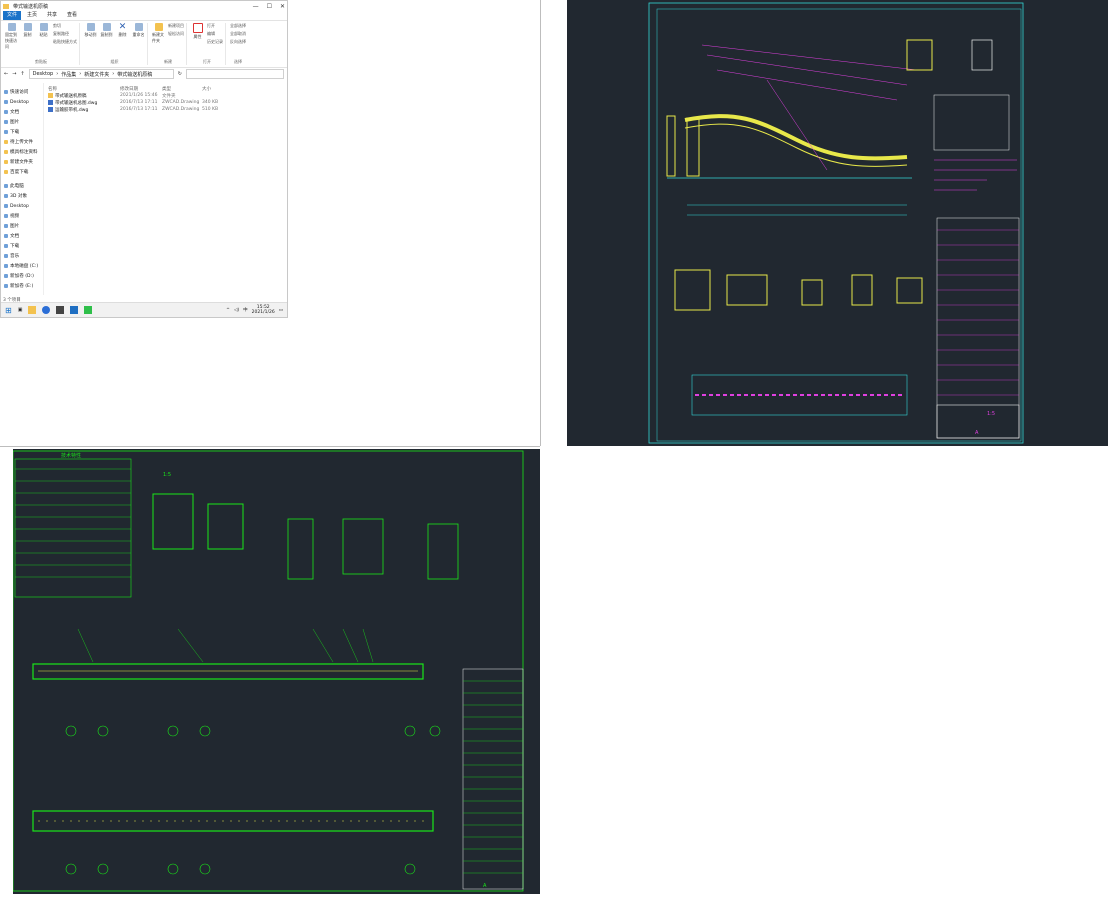 This screenshot has height=898, width=1110. What do you see at coordinates (215, 42) in the screenshot?
I see `history-button: 历史记录` at bounding box center [215, 42].